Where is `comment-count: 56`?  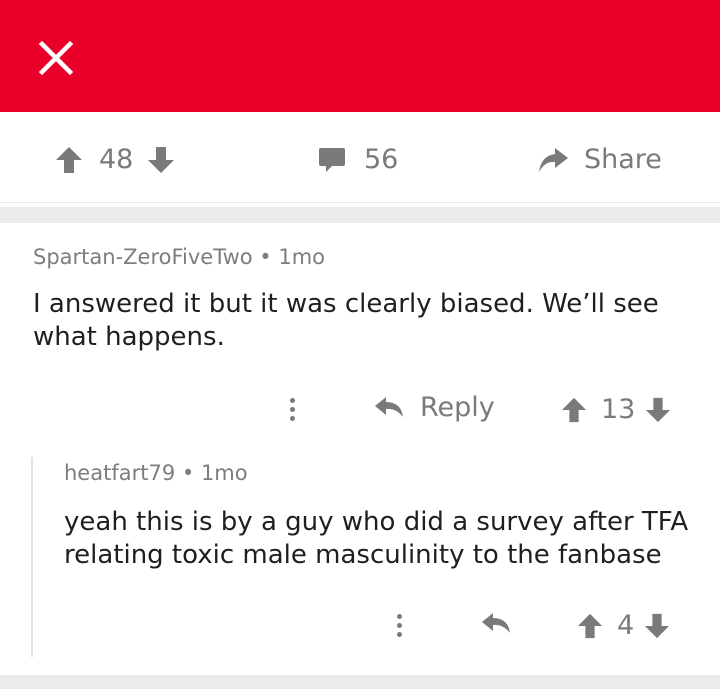
comment-count: 56 is located at coordinates (381, 159).